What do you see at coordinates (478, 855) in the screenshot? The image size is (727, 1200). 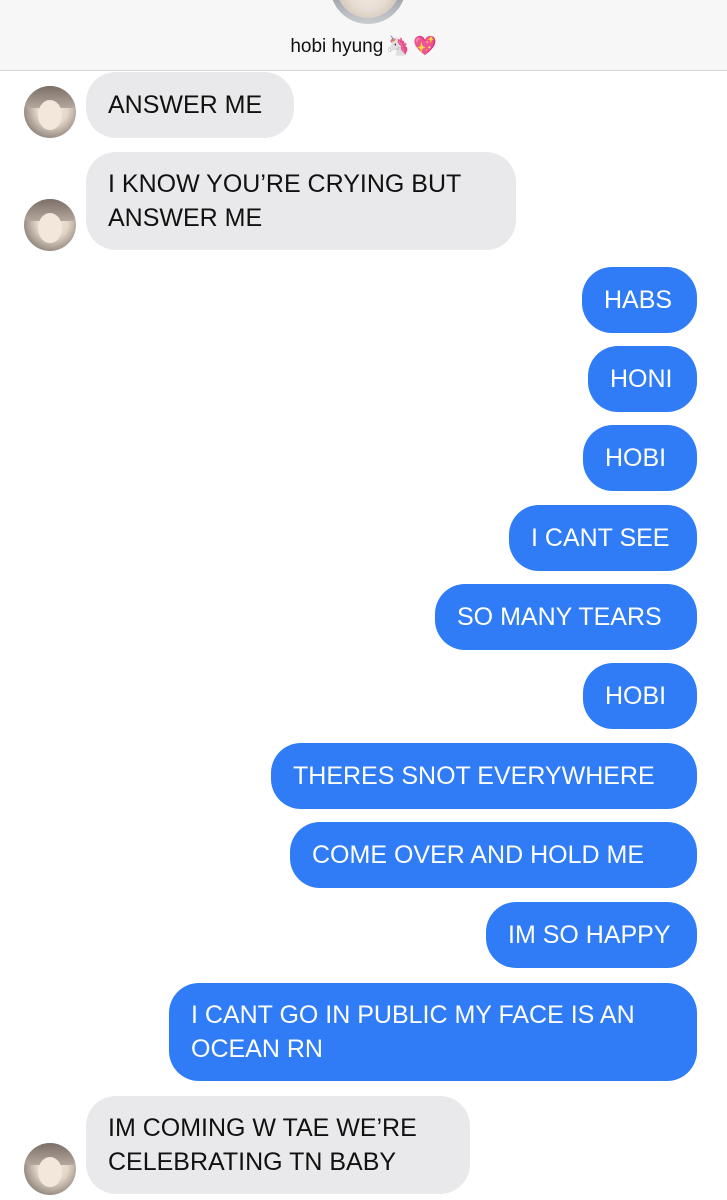 I see `message-text: COME OVER AND HOLD ME` at bounding box center [478, 855].